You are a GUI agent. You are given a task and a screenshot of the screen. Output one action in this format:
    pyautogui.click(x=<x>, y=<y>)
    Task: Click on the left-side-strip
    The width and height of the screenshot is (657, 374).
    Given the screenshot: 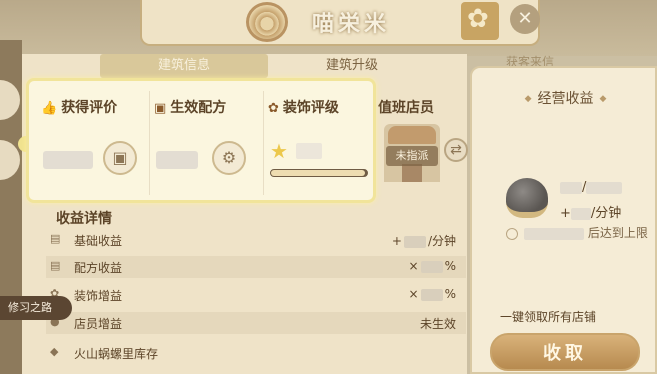 What is the action you would take?
    pyautogui.click(x=11, y=207)
    